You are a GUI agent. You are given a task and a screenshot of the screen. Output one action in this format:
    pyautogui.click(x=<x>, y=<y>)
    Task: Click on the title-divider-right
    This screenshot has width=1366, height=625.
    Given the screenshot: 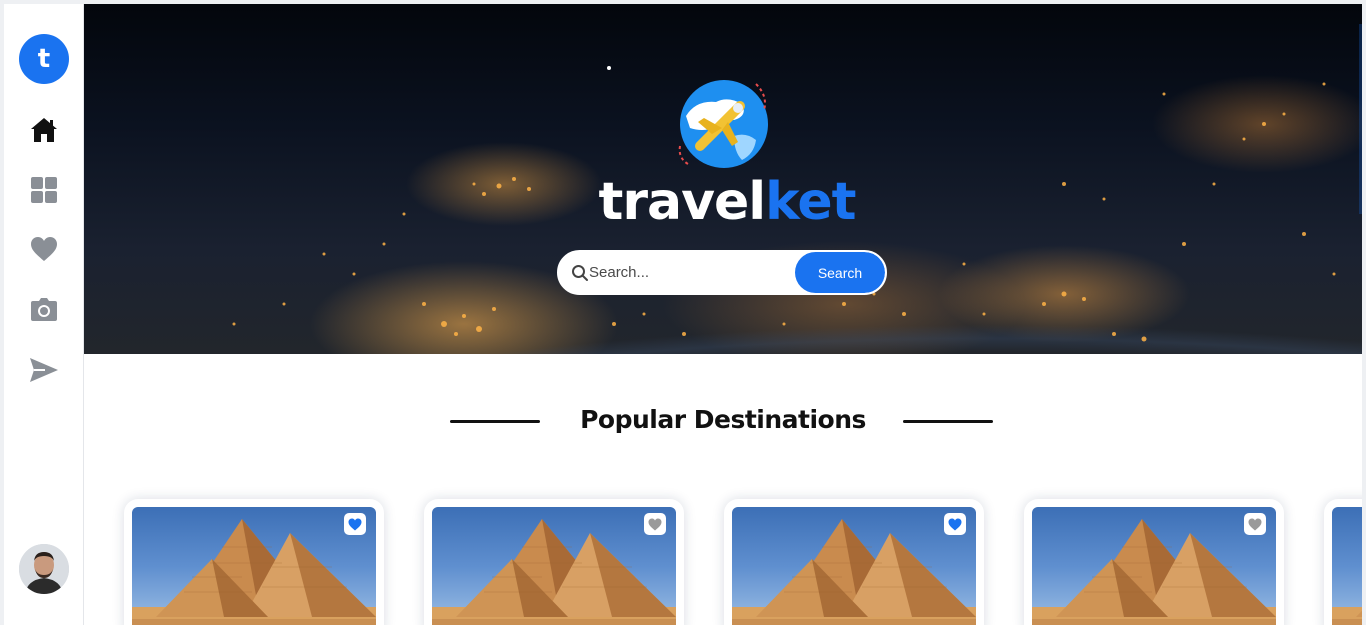 What is the action you would take?
    pyautogui.click(x=948, y=421)
    